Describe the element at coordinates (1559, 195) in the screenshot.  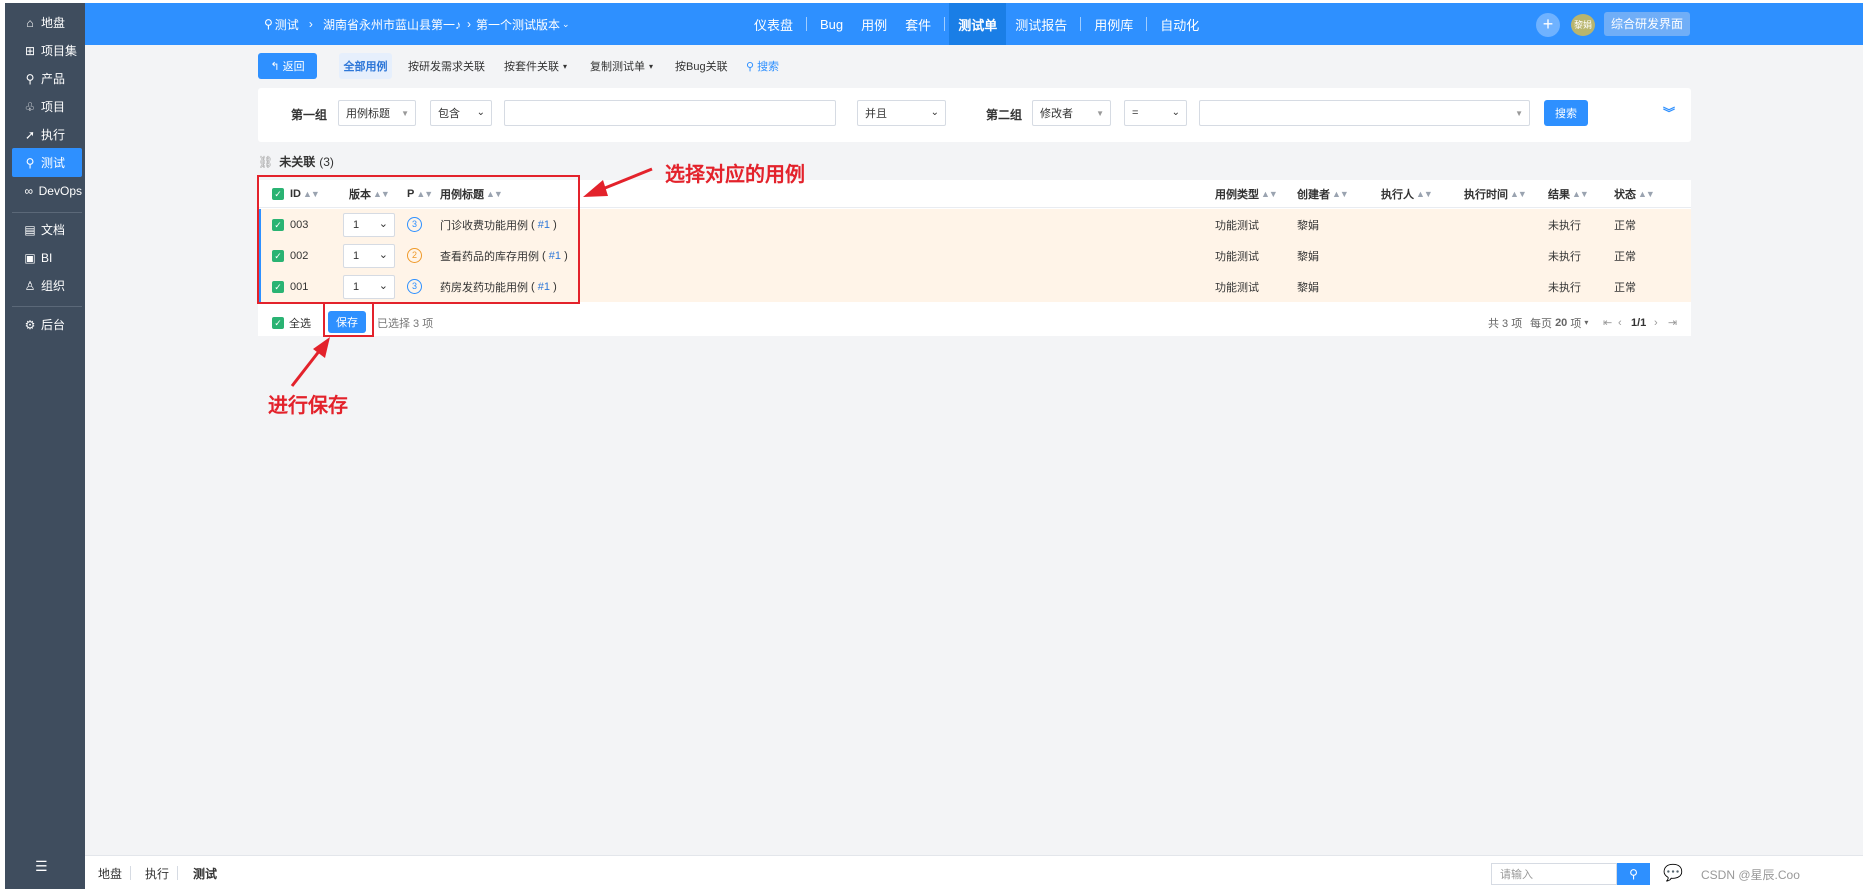
I see `column-result-label: 结果` at that location.